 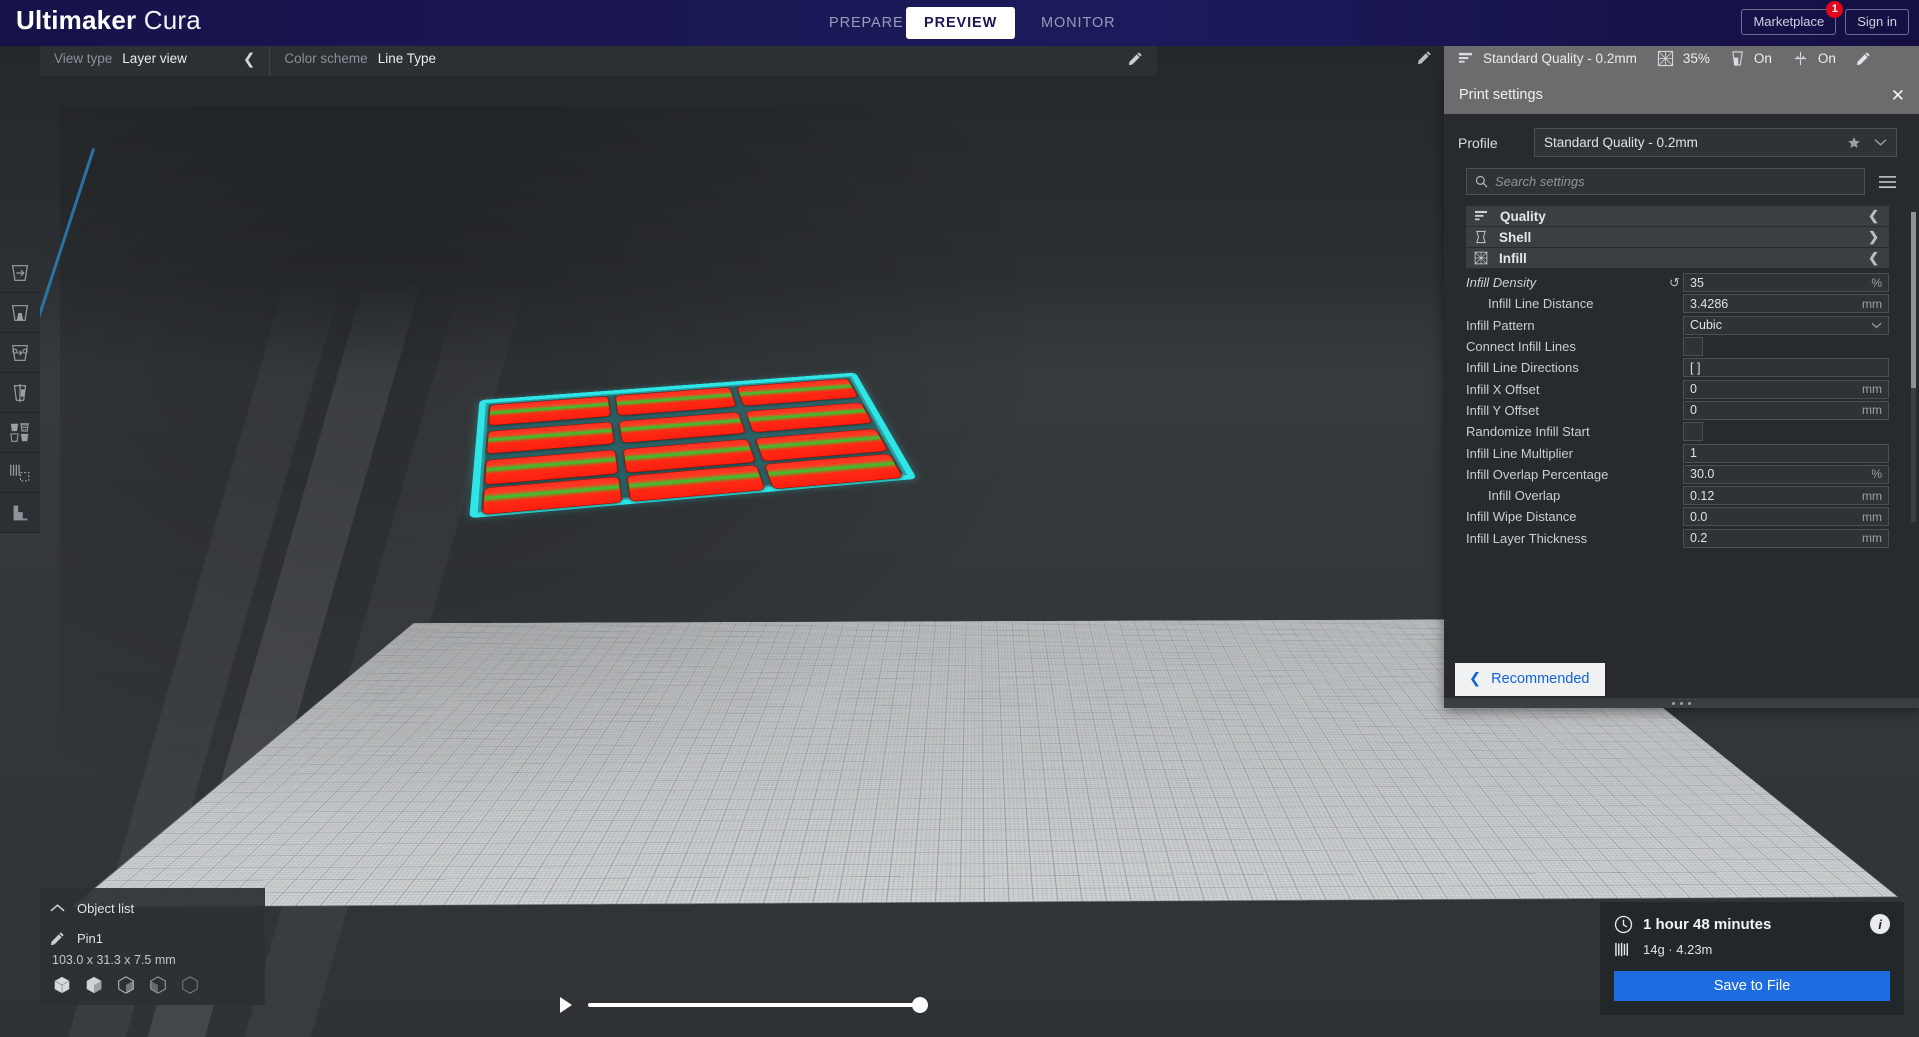 I want to click on setting-value-field: 3.4286 mm, so click(x=1786, y=304).